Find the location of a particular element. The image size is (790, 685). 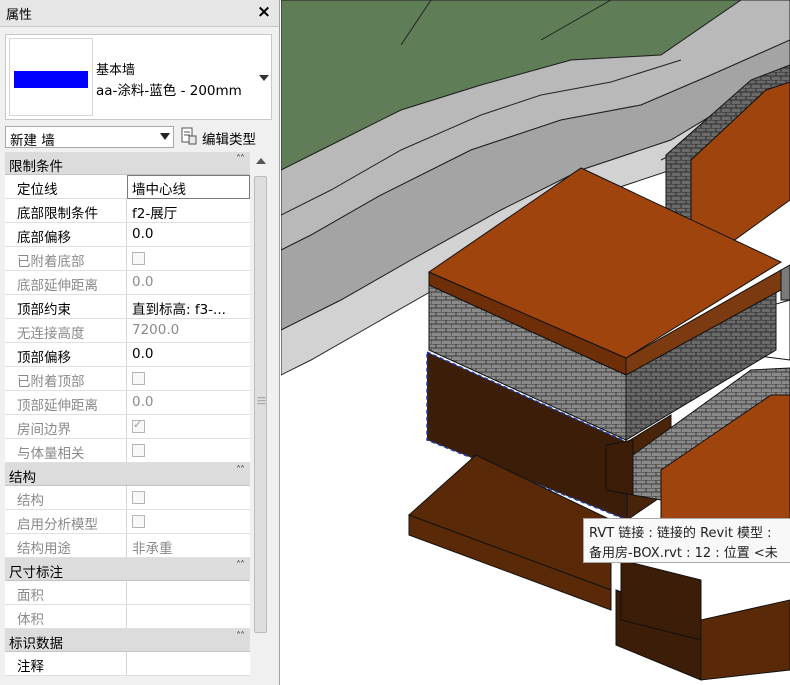

prop-row-analytical-model: 启用分析模型 is located at coordinates (127, 522).